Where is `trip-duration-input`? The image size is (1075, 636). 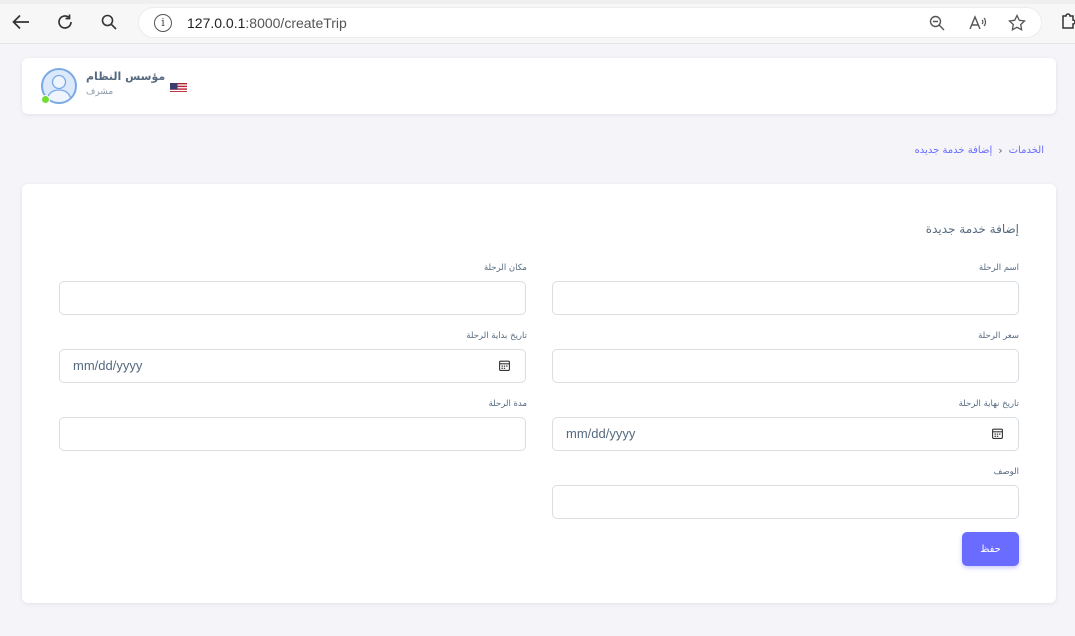
trip-duration-input is located at coordinates (292, 434).